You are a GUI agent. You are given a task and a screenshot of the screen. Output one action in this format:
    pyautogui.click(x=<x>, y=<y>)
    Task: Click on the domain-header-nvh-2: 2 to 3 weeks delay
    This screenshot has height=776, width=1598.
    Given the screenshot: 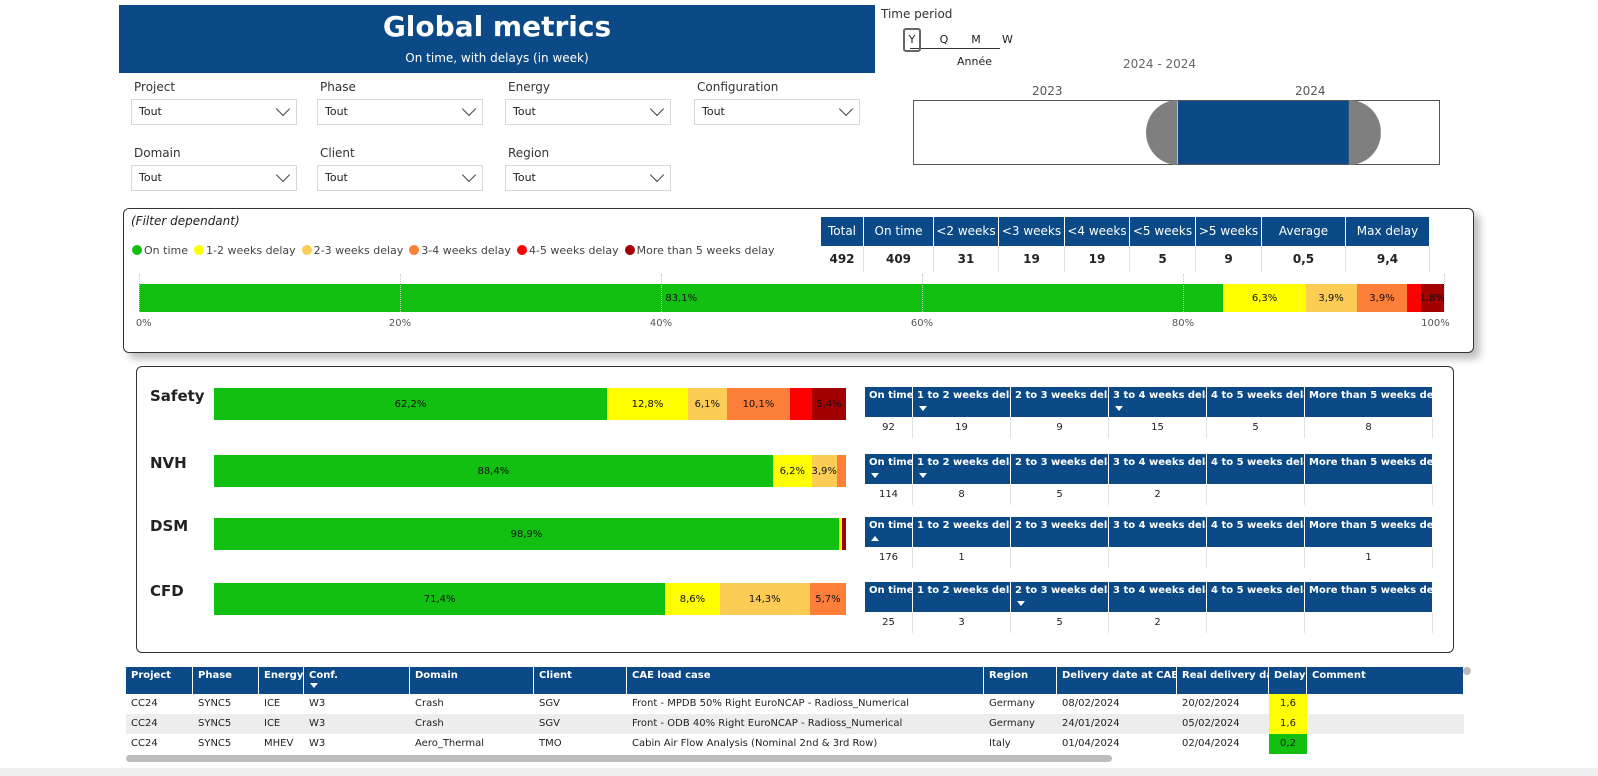 What is the action you would take?
    pyautogui.click(x=1060, y=469)
    